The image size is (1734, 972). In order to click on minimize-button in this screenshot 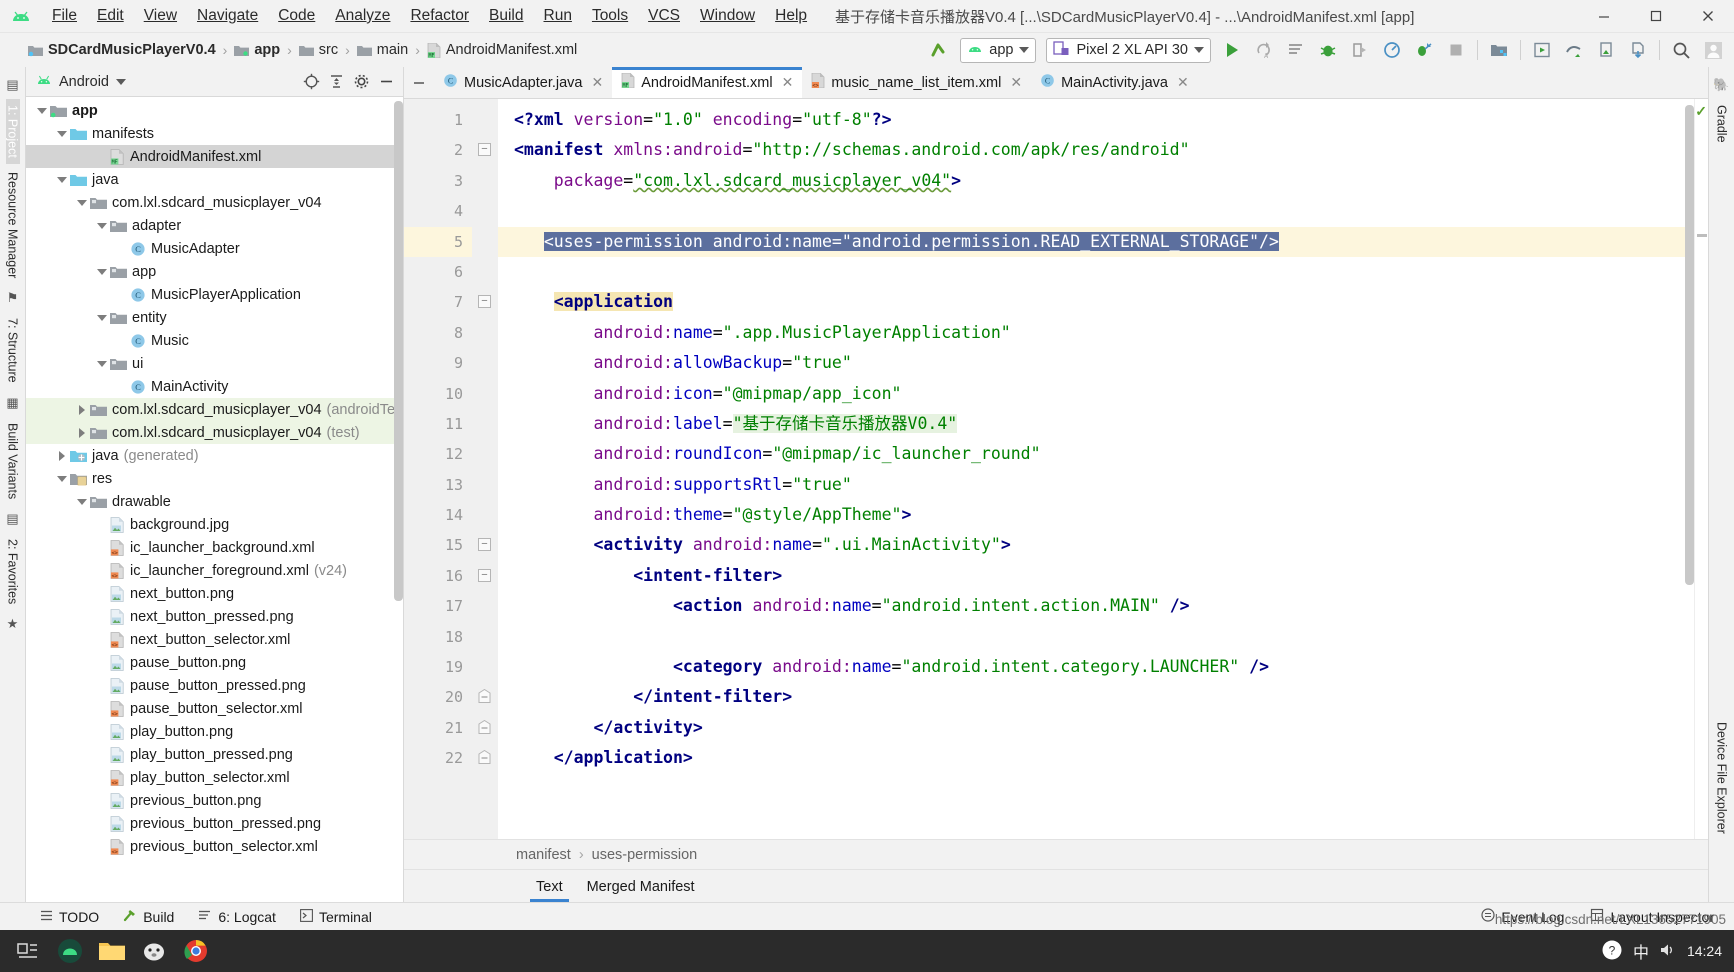, I will do `click(1604, 16)`.